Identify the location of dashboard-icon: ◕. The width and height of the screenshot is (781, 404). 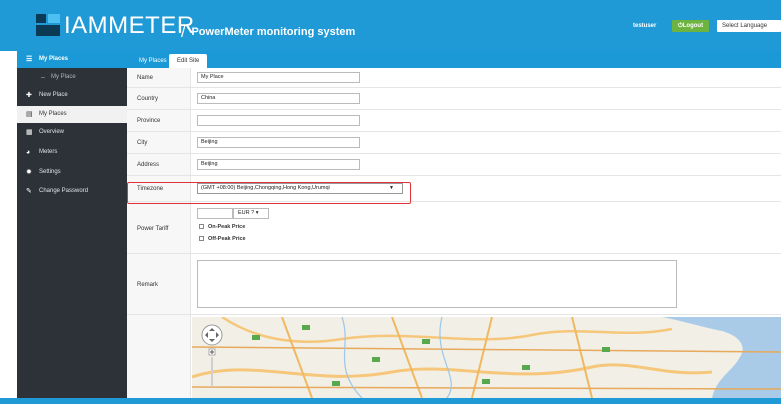
(28, 152).